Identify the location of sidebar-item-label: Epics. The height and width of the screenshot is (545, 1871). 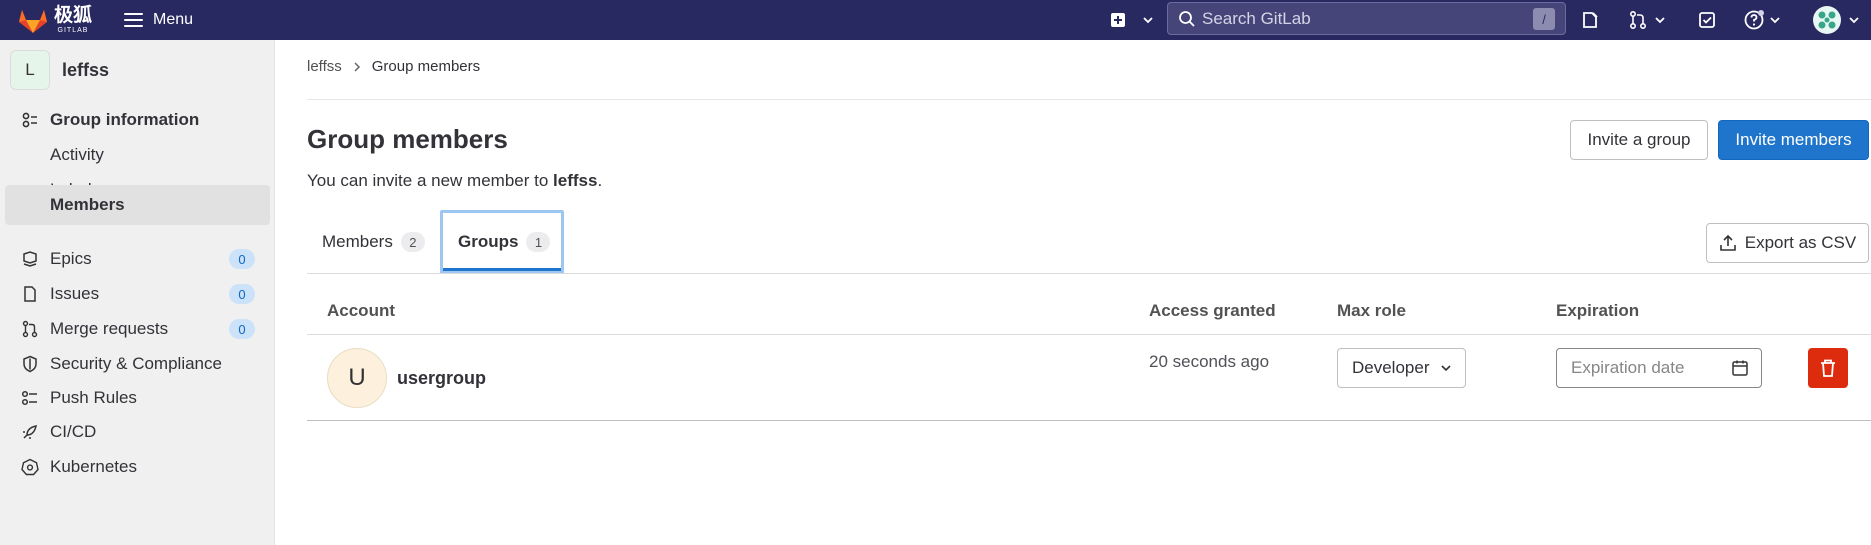
(71, 258).